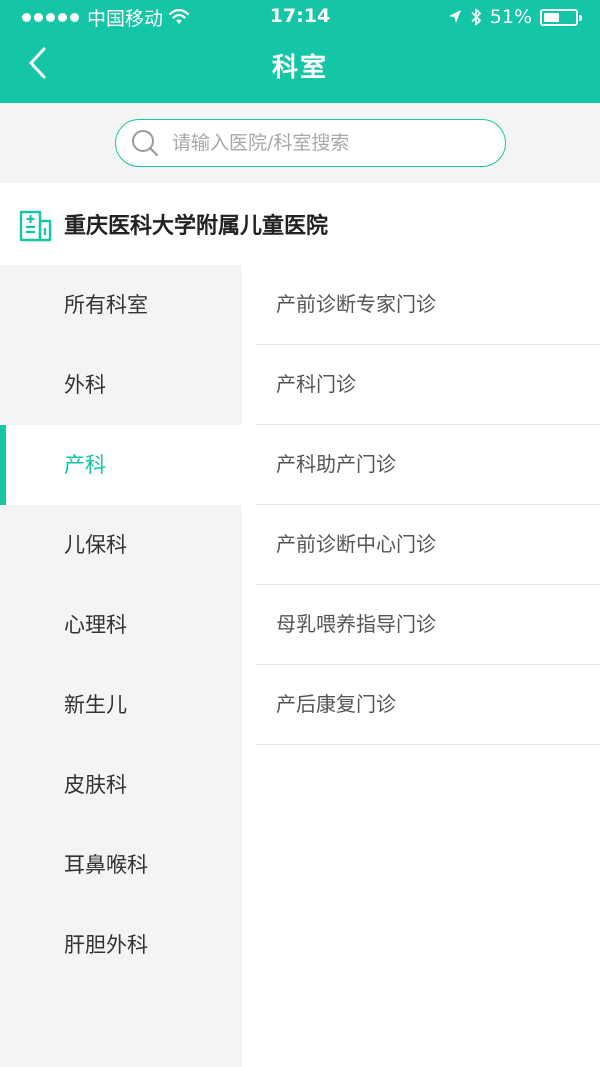  Describe the element at coordinates (552, 17) in the screenshot. I see `battery-fill` at that location.